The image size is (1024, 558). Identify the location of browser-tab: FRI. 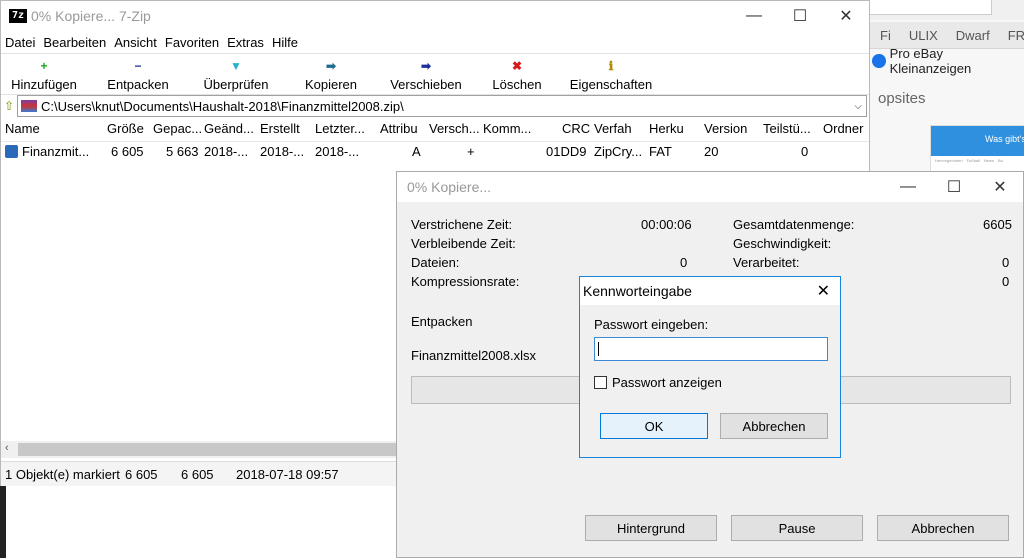
(1016, 35).